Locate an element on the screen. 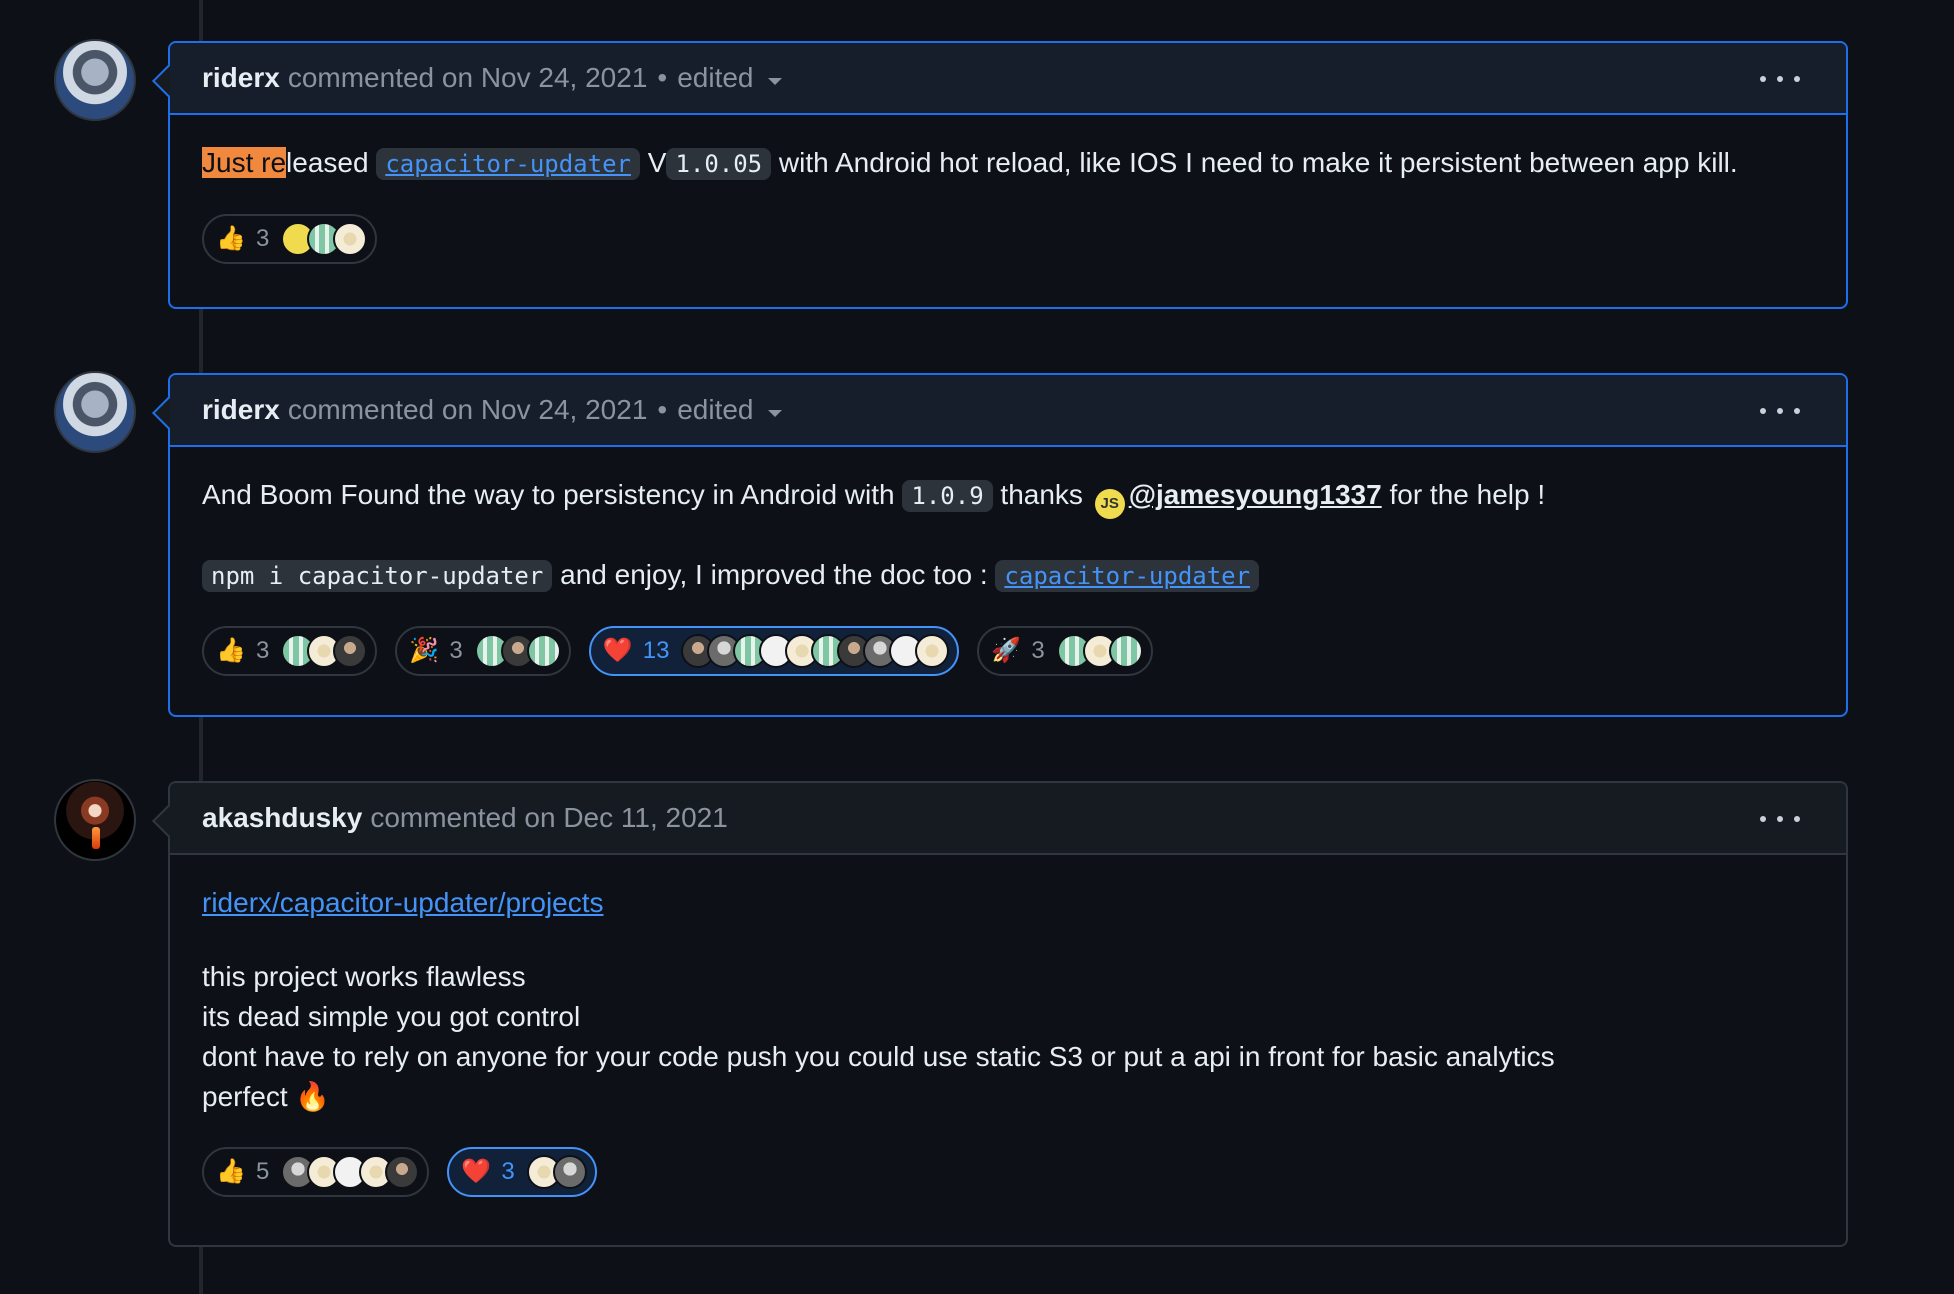 The width and height of the screenshot is (1954, 1294). user-mention-link: @jamesyoung1337 is located at coordinates (1255, 494).